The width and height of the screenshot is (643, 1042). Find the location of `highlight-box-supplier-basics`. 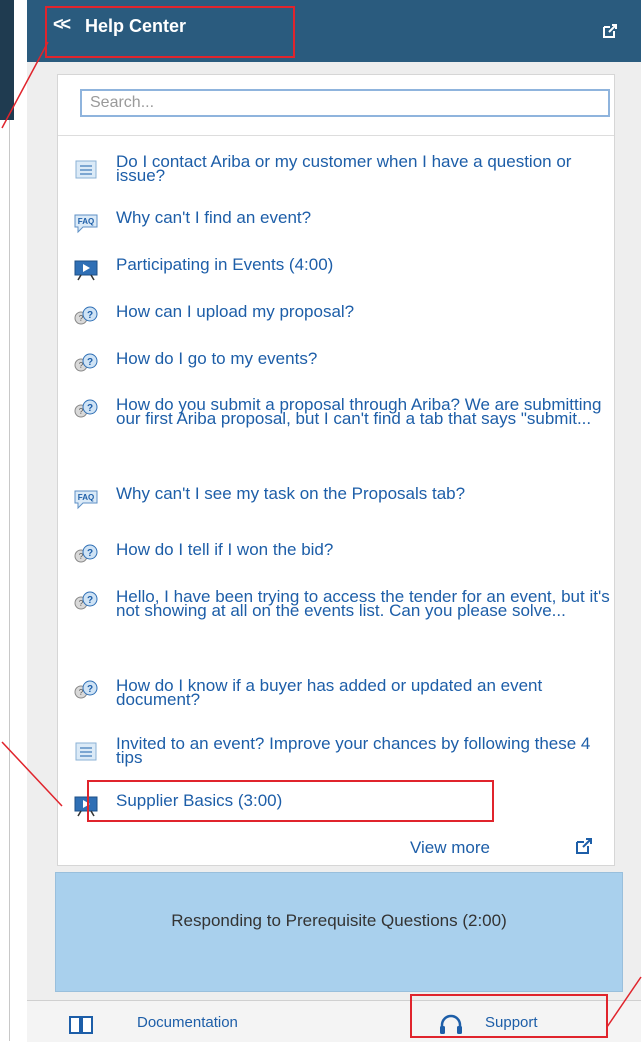

highlight-box-supplier-basics is located at coordinates (290, 801).